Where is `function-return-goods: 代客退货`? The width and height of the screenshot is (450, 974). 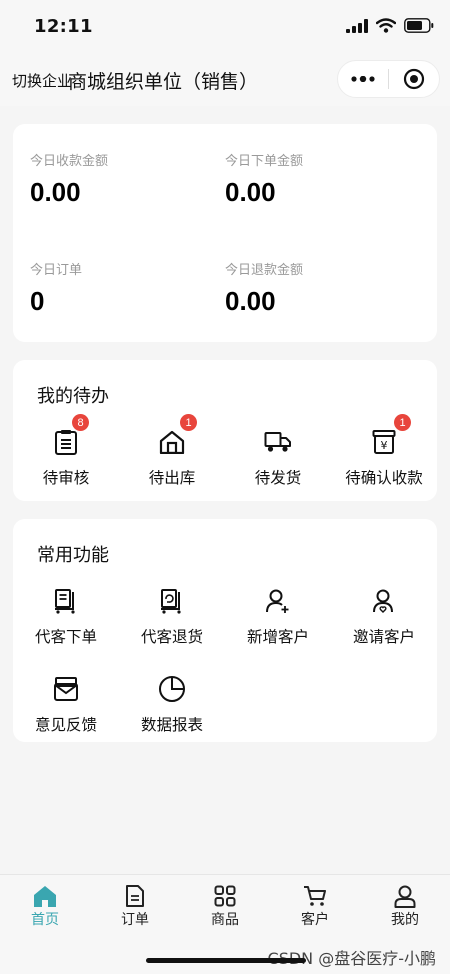 function-return-goods: 代客退货 is located at coordinates (172, 617).